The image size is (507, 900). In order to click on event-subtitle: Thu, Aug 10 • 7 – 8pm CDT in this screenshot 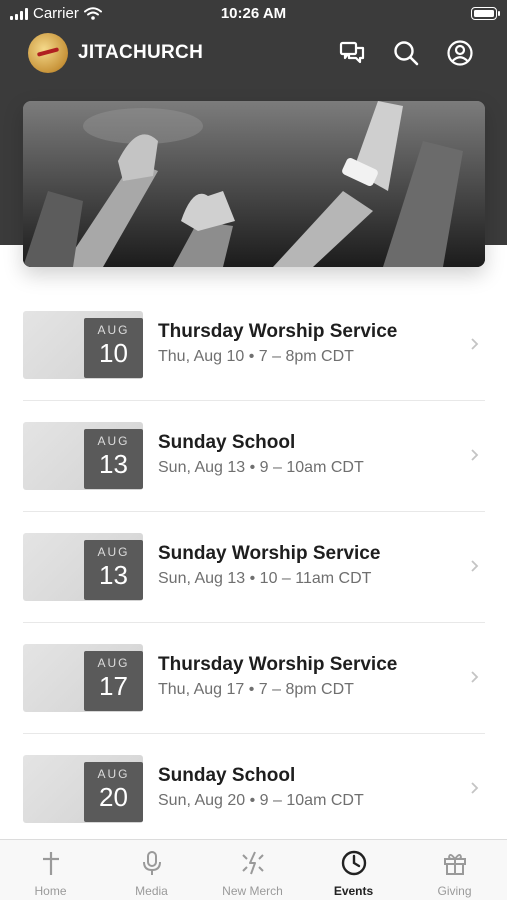, I will do `click(256, 356)`.